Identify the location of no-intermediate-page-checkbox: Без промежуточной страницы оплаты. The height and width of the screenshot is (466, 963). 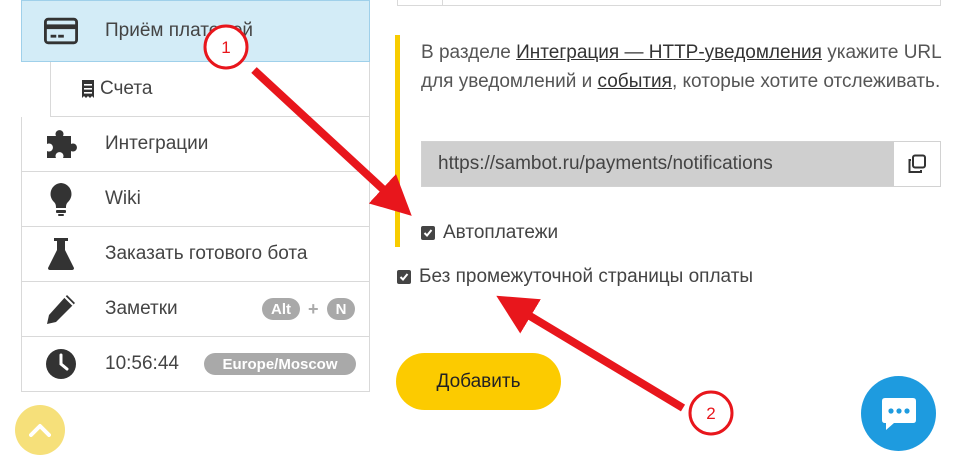
(575, 277).